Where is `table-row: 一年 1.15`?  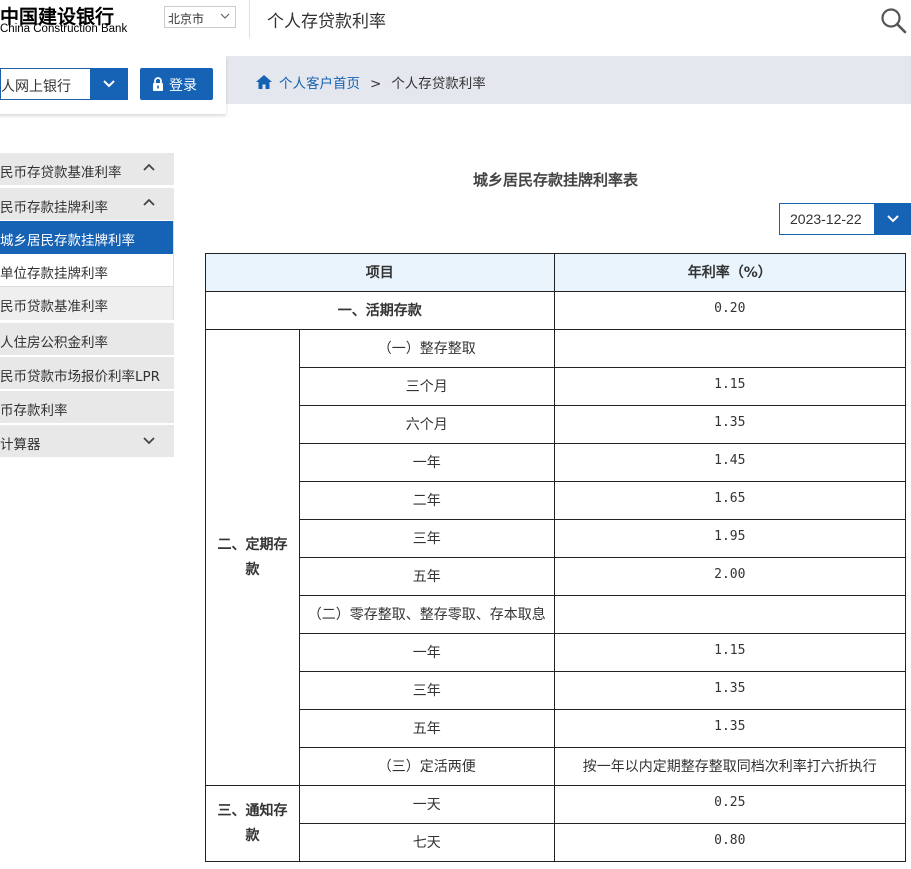
table-row: 一年 1.15 is located at coordinates (556, 652).